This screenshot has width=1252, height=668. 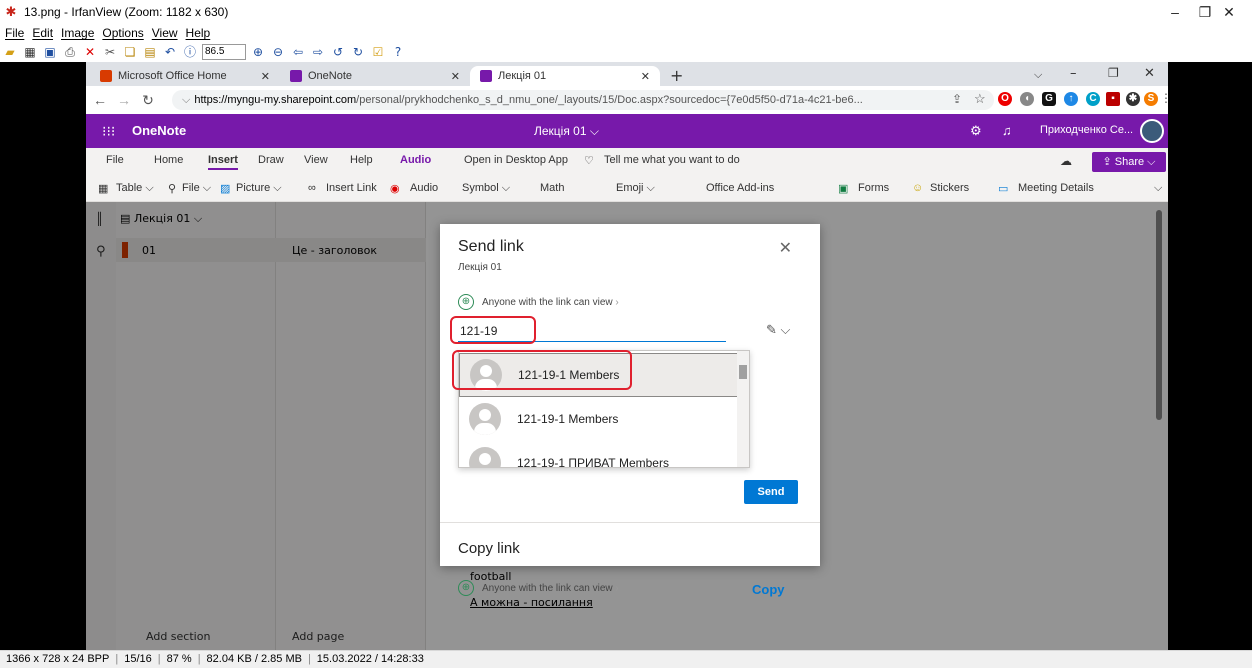 What do you see at coordinates (1164, 98) in the screenshot?
I see `browser-menu-icon: ⋮` at bounding box center [1164, 98].